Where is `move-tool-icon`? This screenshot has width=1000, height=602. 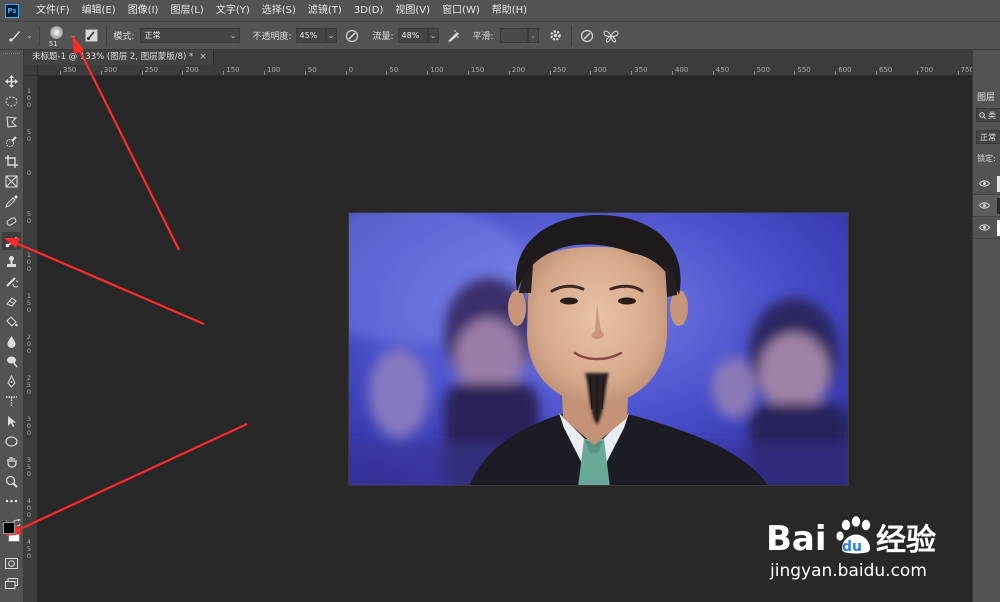
move-tool-icon is located at coordinates (11, 81).